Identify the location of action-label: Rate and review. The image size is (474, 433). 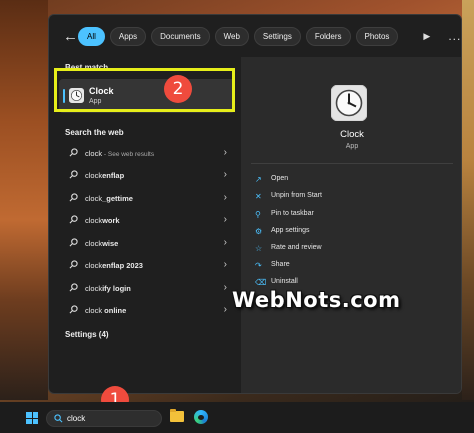
(296, 247).